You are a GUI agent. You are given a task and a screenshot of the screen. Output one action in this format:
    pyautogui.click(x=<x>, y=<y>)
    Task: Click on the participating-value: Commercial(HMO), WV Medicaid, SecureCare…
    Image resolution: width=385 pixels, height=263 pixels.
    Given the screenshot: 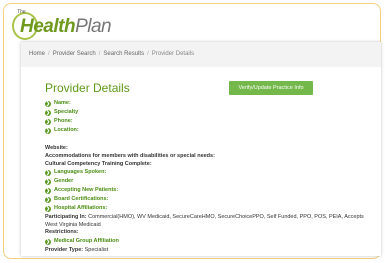 What is the action you would take?
    pyautogui.click(x=204, y=221)
    